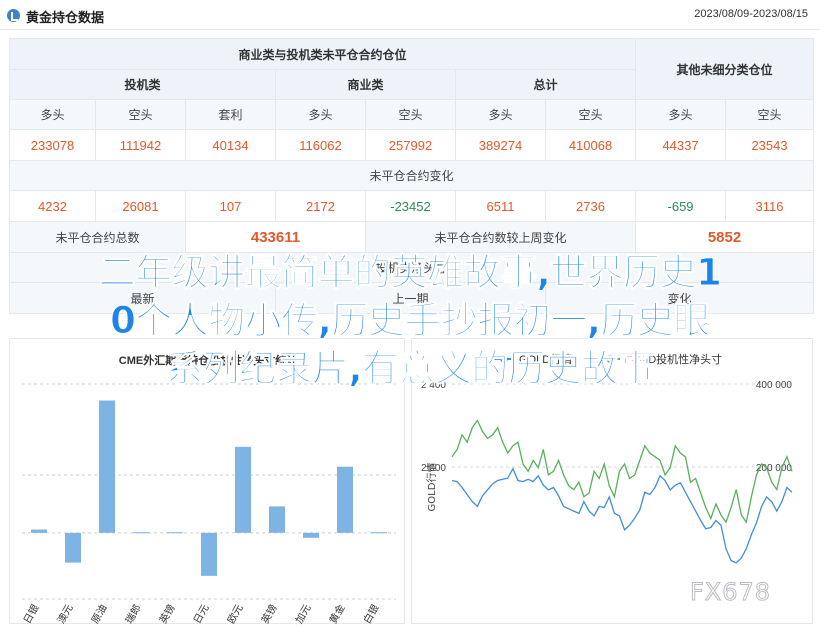 This screenshot has height=627, width=820. Describe the element at coordinates (230, 206) in the screenshot. I see `change-cell: 107` at that location.